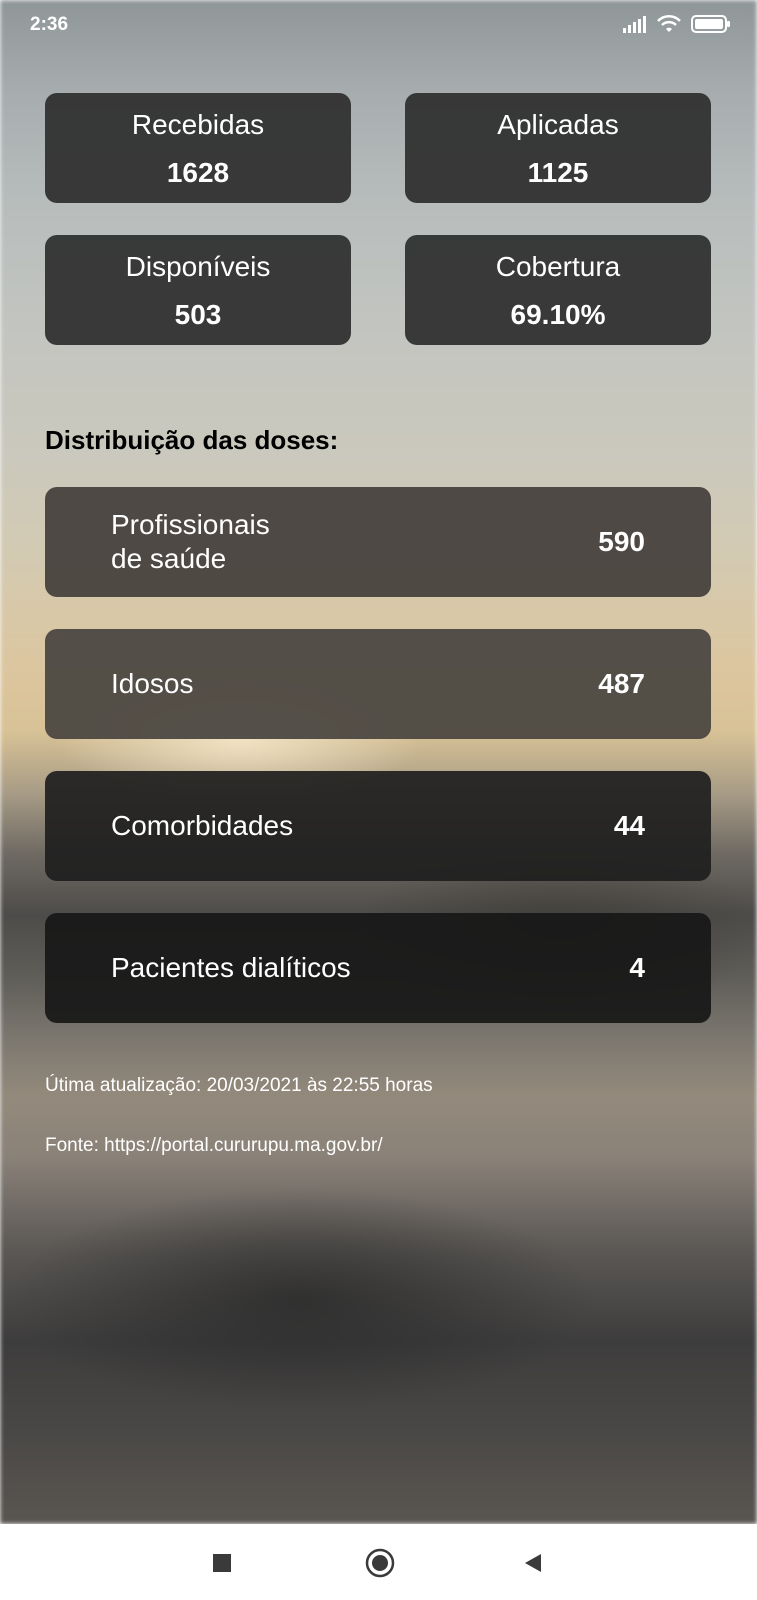  What do you see at coordinates (710, 24) in the screenshot?
I see `battery-icon` at bounding box center [710, 24].